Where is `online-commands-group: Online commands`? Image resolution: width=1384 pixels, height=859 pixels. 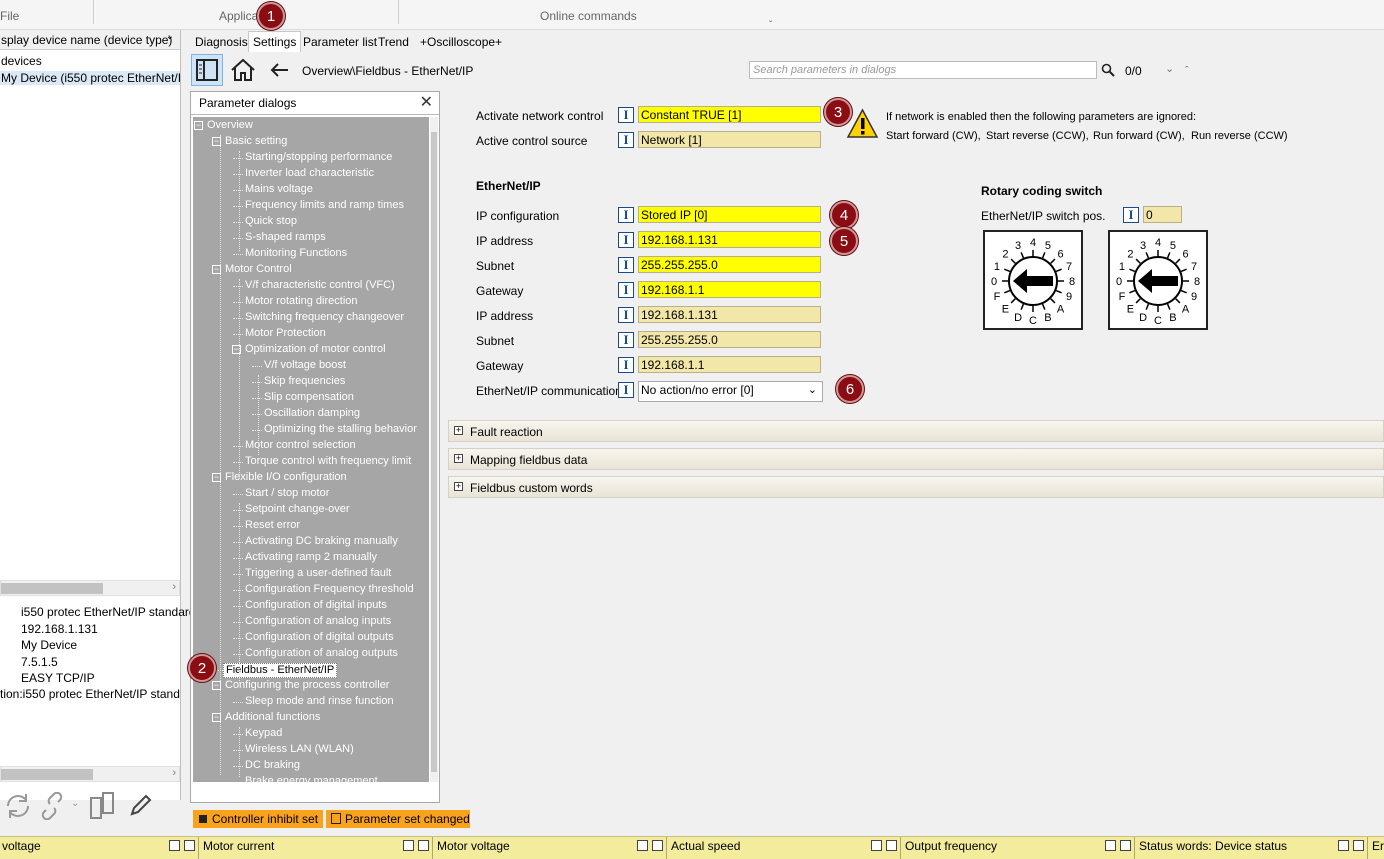
online-commands-group: Online commands is located at coordinates (588, 16).